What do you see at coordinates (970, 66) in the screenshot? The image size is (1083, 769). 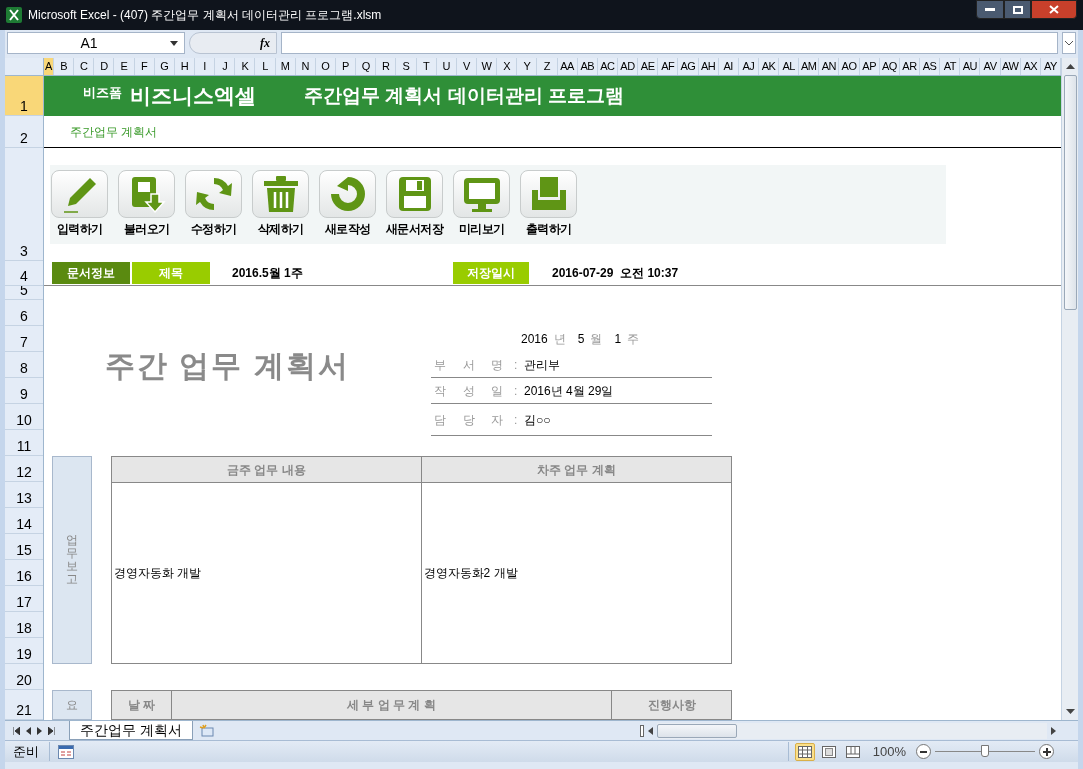 I see `column-header: AU` at bounding box center [970, 66].